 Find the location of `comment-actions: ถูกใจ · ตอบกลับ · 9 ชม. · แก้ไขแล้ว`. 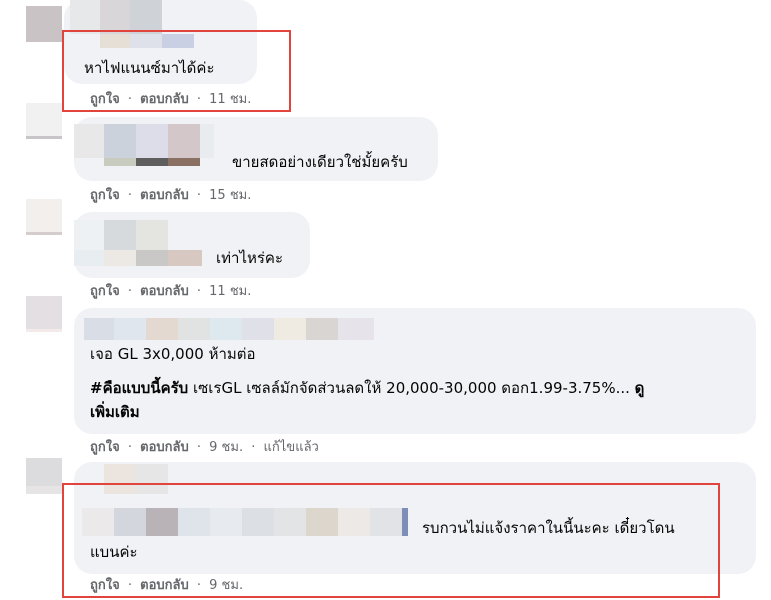

comment-actions: ถูกใจ · ตอบกลับ · 9 ชม. · แก้ไขแล้ว is located at coordinates (204, 448).